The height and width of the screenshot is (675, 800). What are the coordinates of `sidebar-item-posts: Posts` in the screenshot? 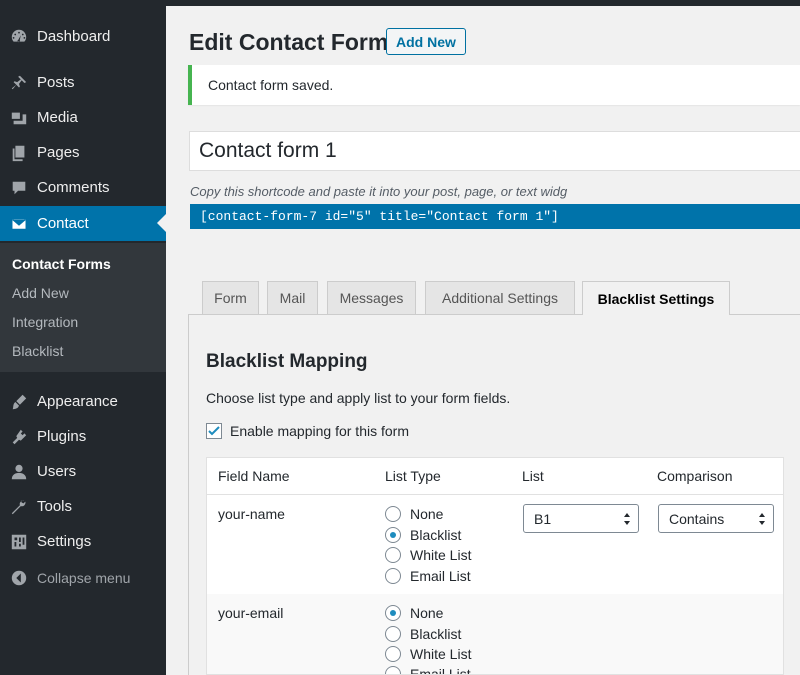 It's located at (83, 82).